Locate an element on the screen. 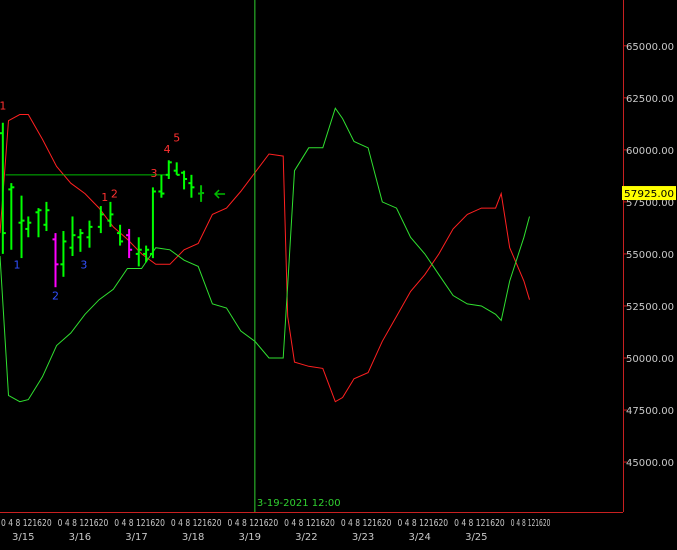 The image size is (677, 550). marker-label: 3-19-2021 12:00 is located at coordinates (299, 503).